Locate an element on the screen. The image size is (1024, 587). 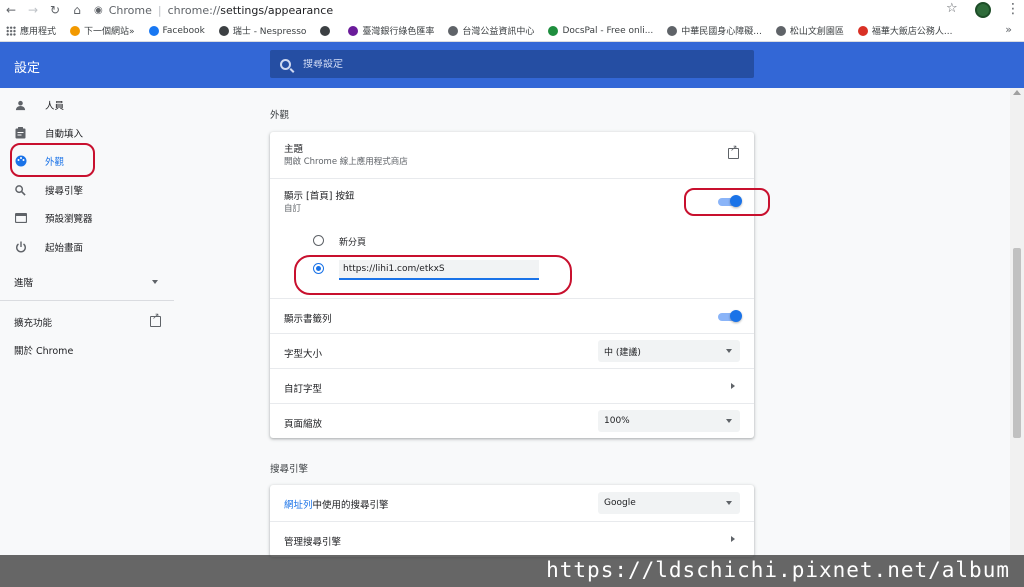
sidebar-item-label: 預設瀏覽器 is located at coordinates (69, 219).